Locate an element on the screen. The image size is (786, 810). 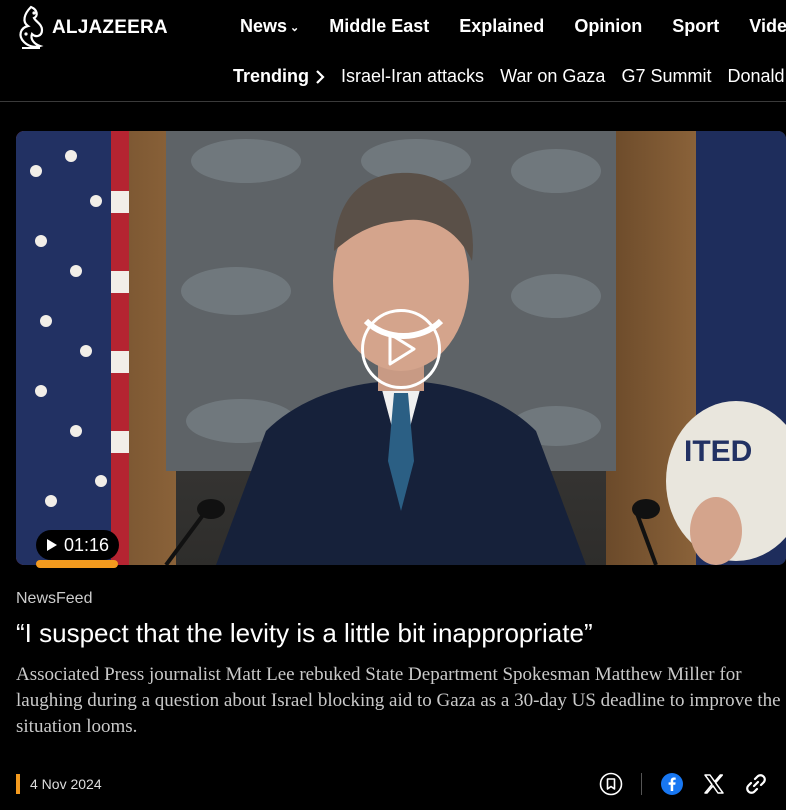
date-accent-bar is located at coordinates (18, 784).